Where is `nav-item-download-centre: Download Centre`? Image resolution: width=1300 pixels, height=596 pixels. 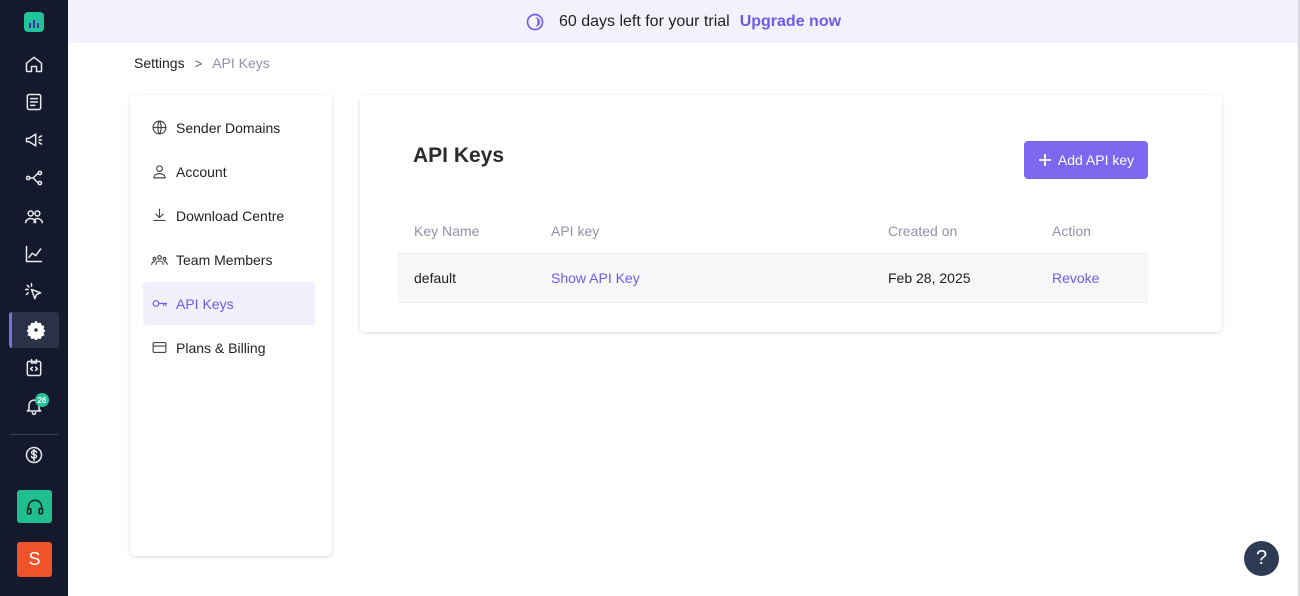
nav-item-download-centre: Download Centre is located at coordinates (229, 215).